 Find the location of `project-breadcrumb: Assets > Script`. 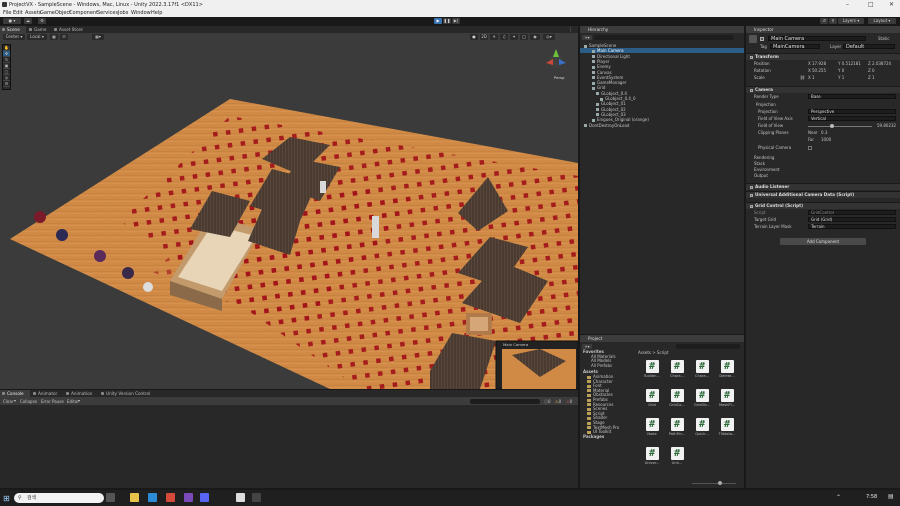

project-breadcrumb: Assets > Script is located at coordinates (653, 352).